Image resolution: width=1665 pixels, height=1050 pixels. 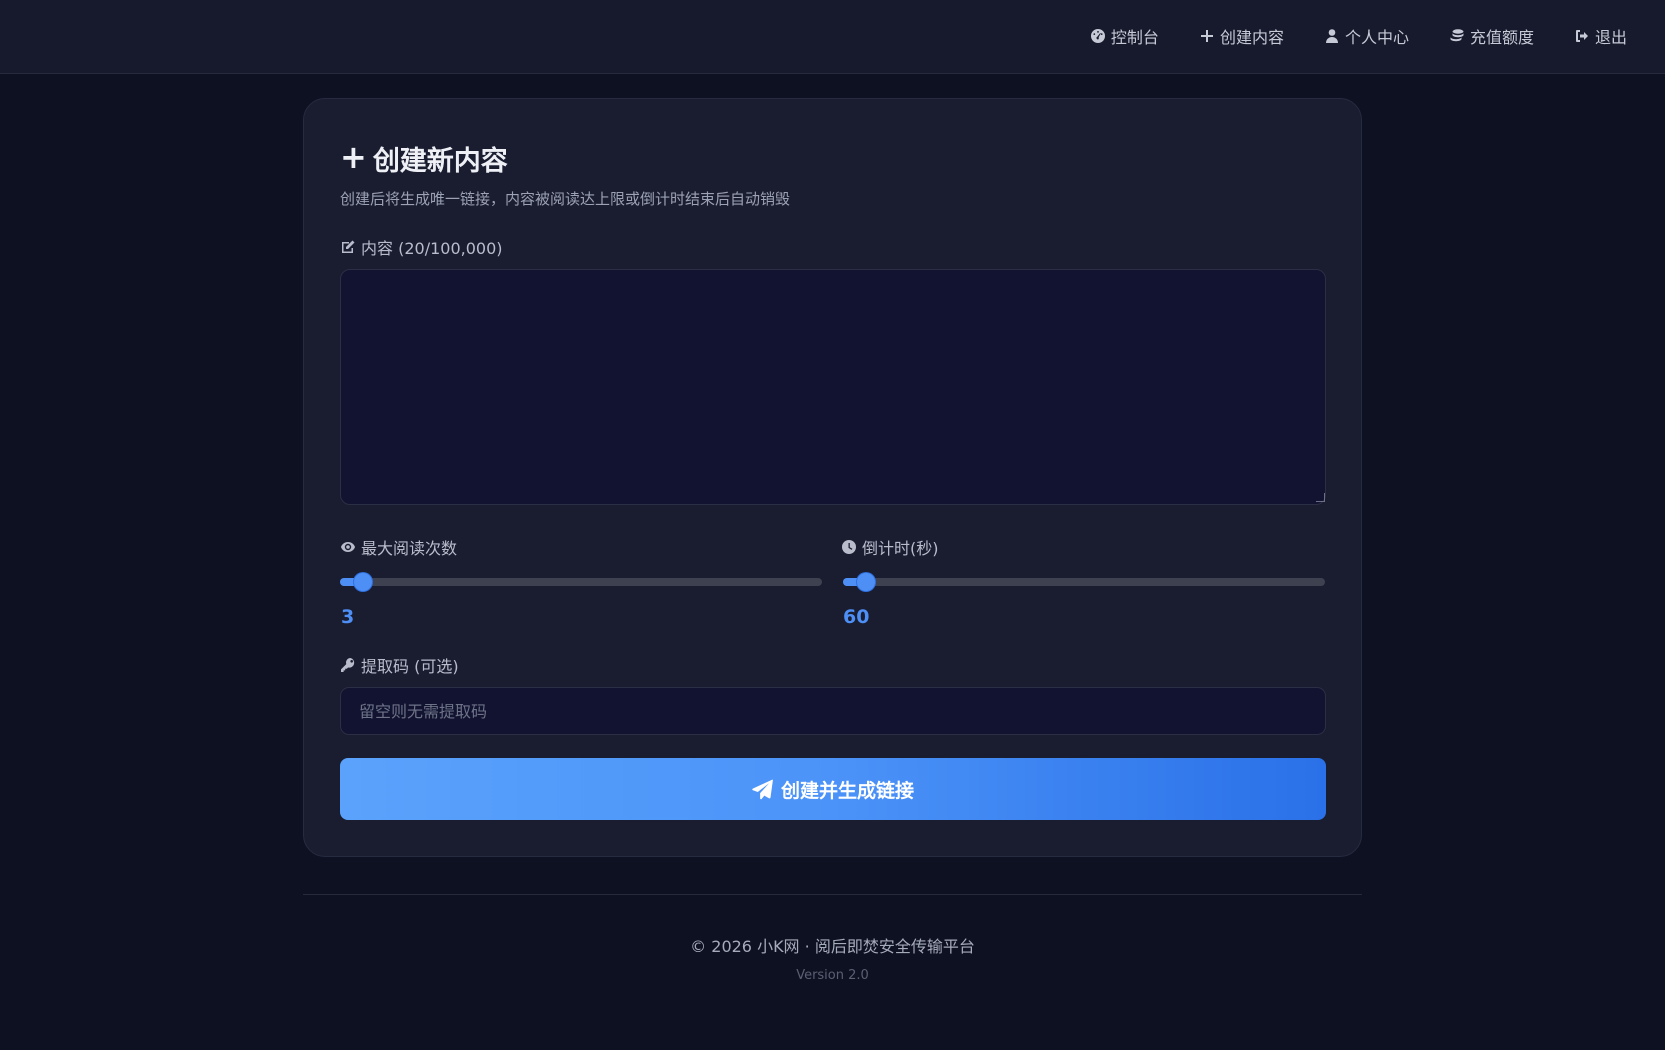 What do you see at coordinates (432, 248) in the screenshot?
I see `content-label-text: 内容 (20/100,000)` at bounding box center [432, 248].